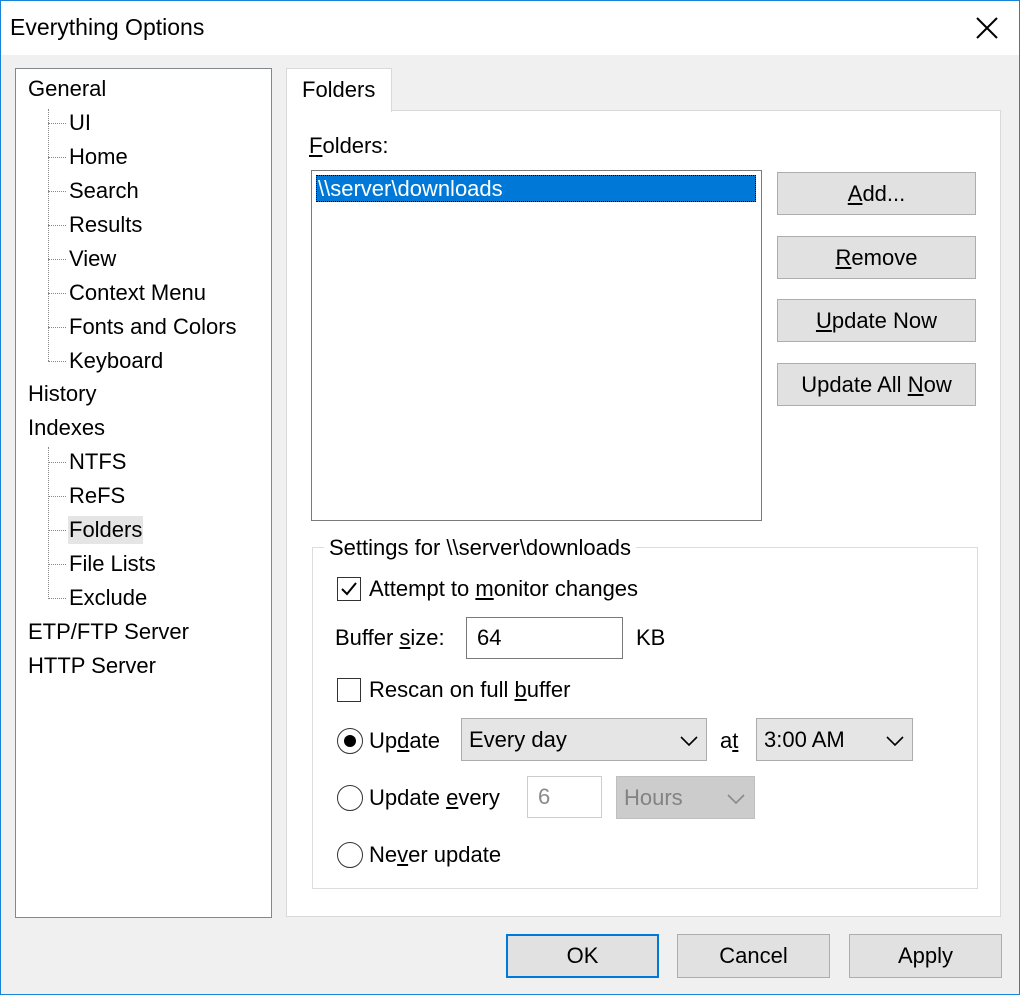  Describe the element at coordinates (480, 548) in the screenshot. I see `settings-group-title: Settings for \\server\downloads` at that location.